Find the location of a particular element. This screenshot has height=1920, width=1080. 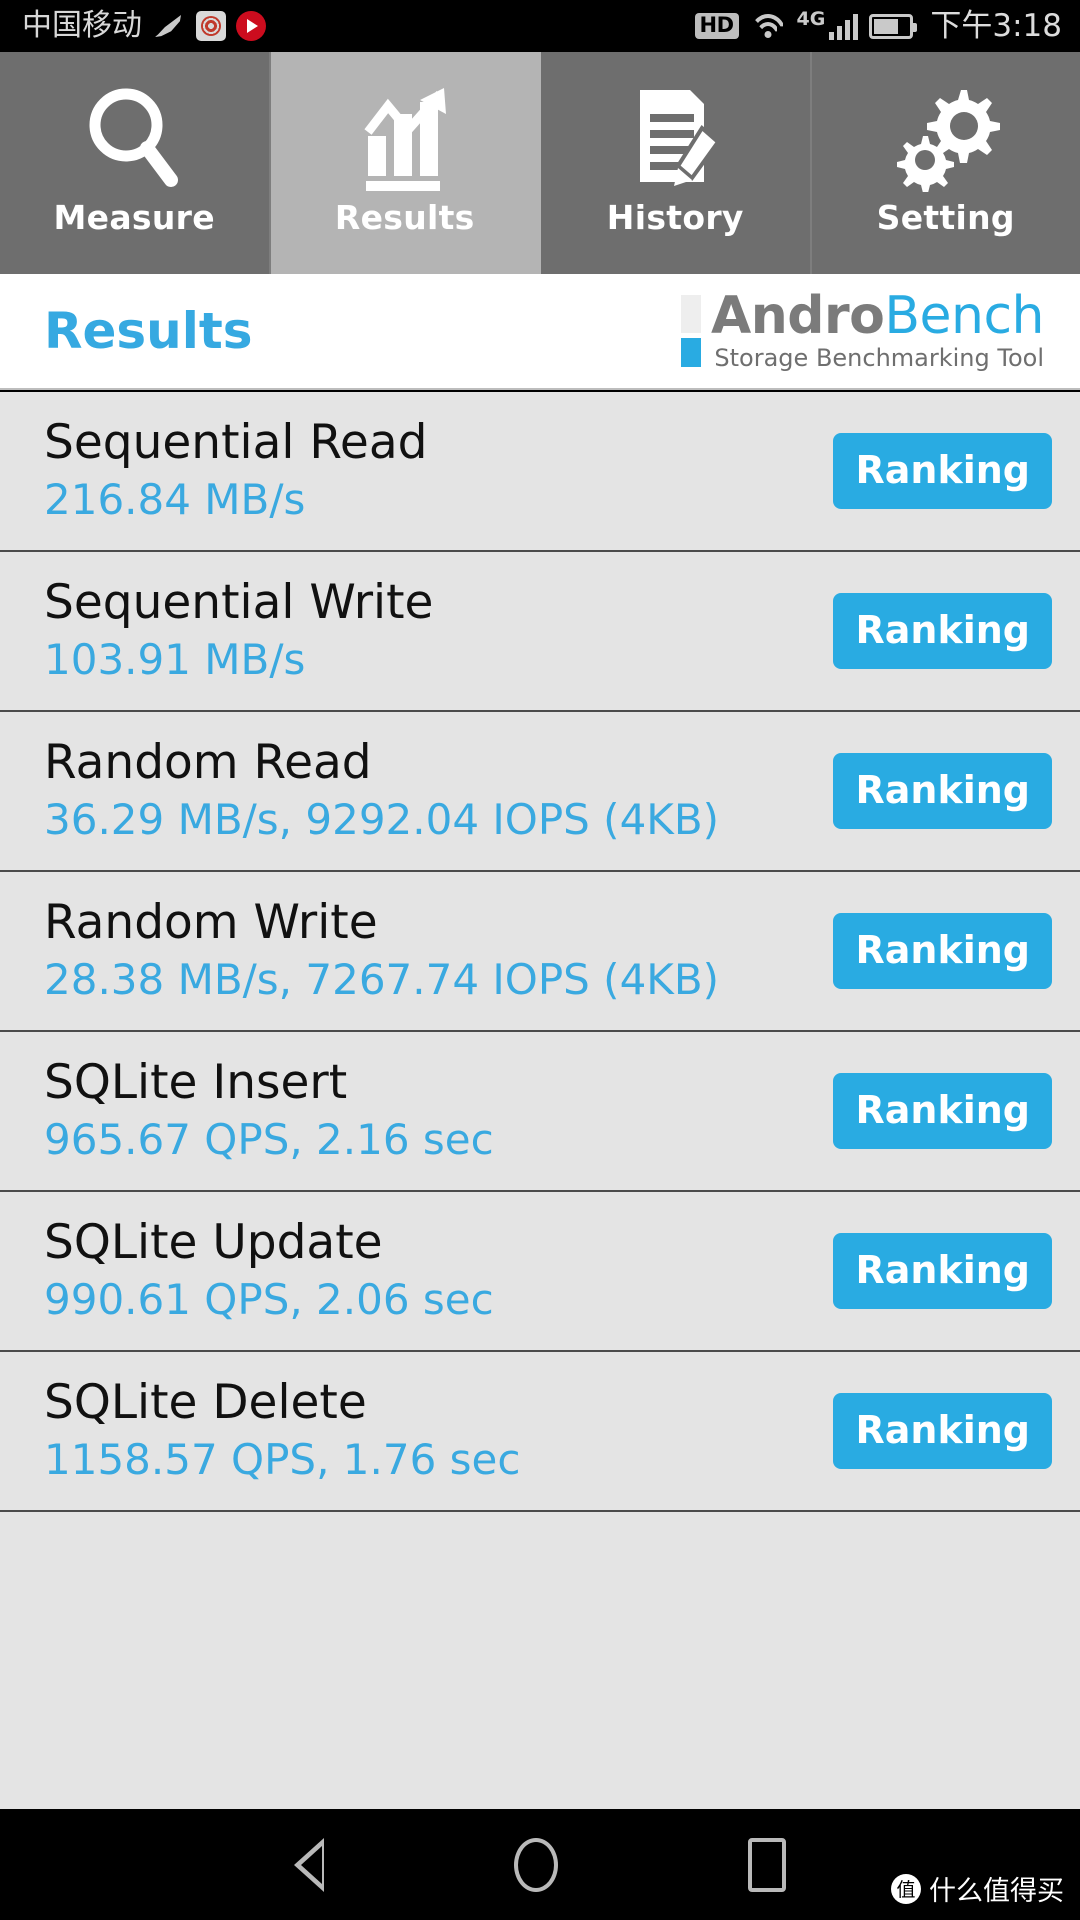

logo-text: AndroBench Storage Benchmarking Tool is located at coordinates (878, 331).